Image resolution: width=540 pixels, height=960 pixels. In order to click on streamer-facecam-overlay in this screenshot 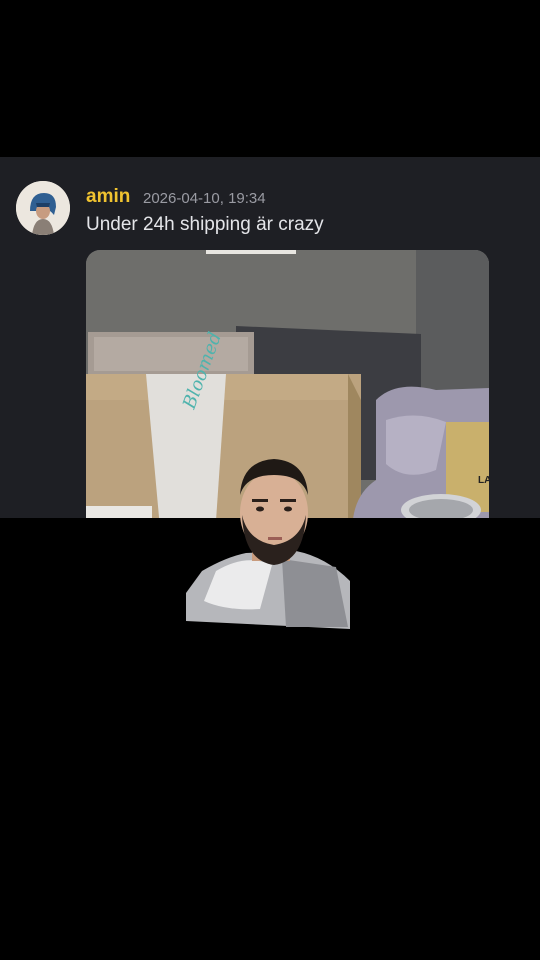, I will do `click(269, 535)`.